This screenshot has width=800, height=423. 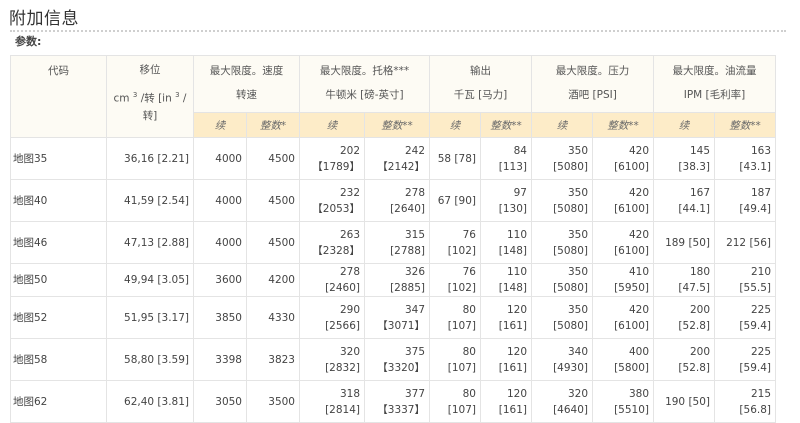 I want to click on header-displacement-title: 移位, so click(x=150, y=70).